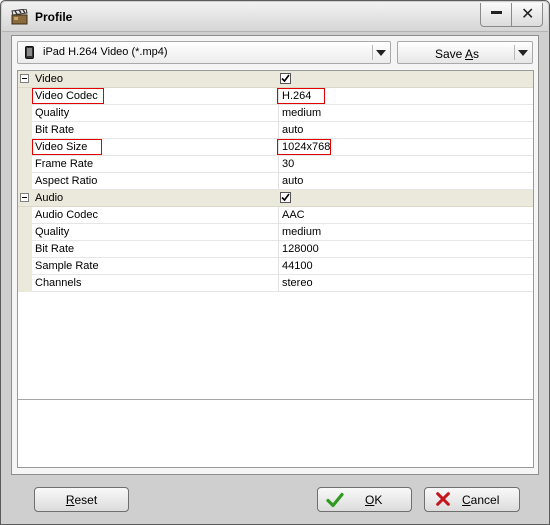  I want to click on property-name: Sample Rate, so click(67, 266).